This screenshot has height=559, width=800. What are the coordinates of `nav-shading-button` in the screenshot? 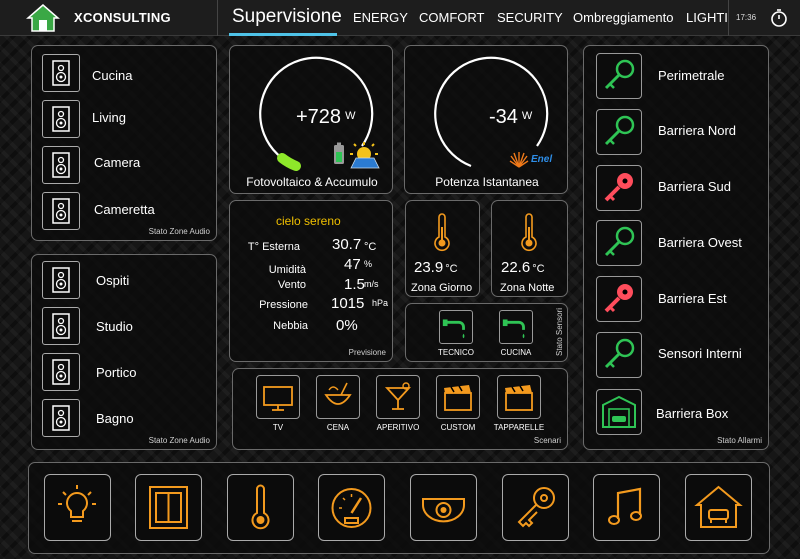 It's located at (168, 507).